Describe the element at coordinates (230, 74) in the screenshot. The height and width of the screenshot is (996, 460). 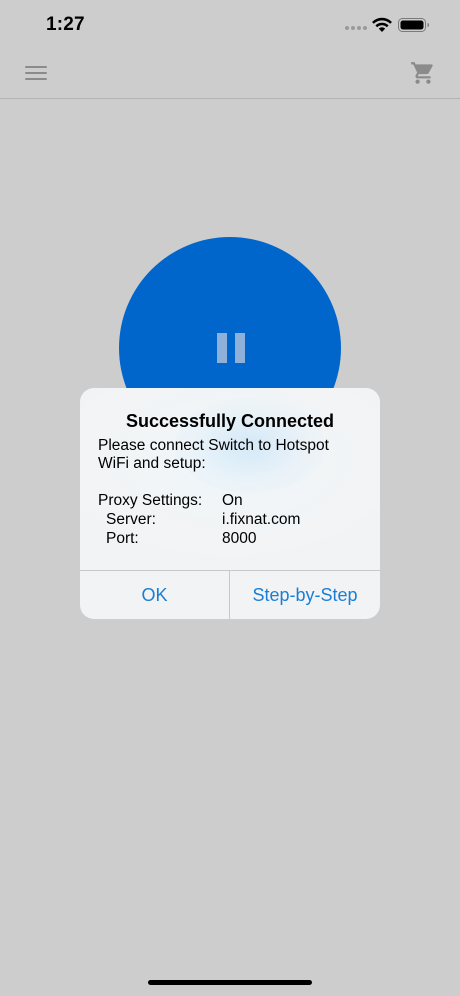
I see `nav-bar` at that location.